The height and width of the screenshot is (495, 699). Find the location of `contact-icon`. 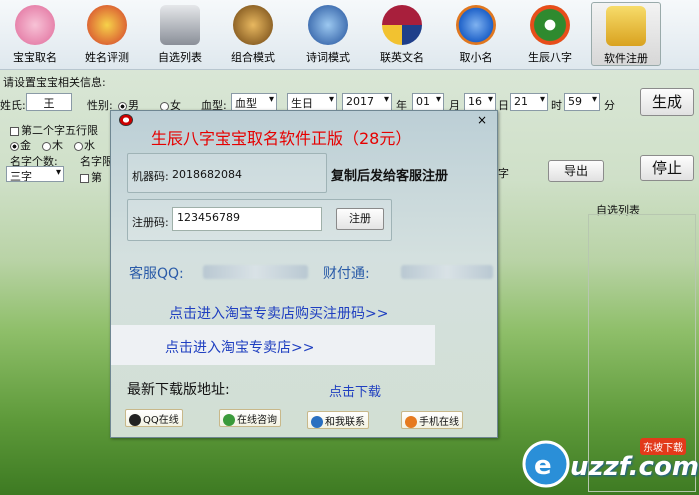

contact-icon is located at coordinates (317, 422).